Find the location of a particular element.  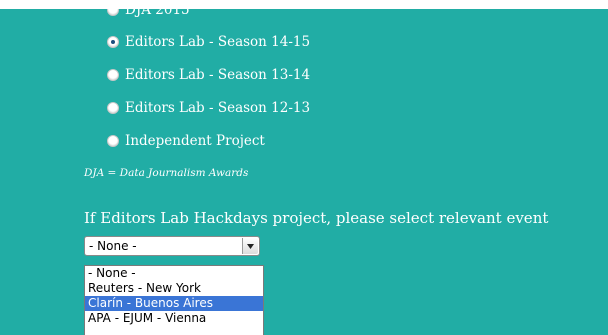

radio-option-editors-lab-13-14: Editors Lab - Season 13-14 is located at coordinates (208, 75).